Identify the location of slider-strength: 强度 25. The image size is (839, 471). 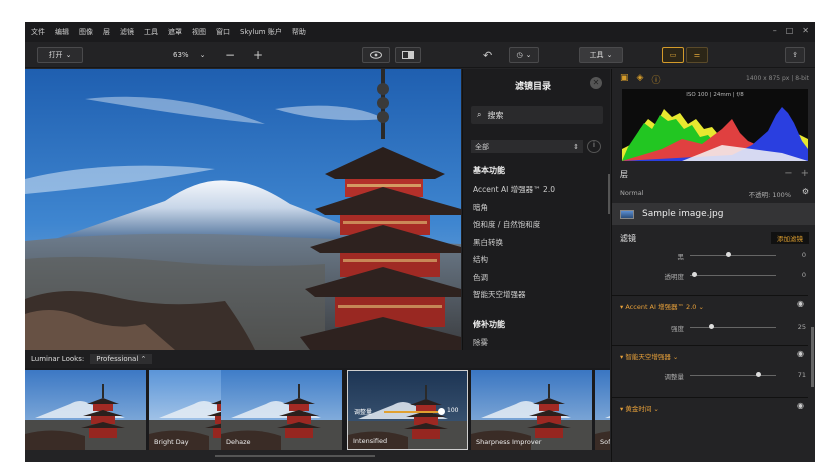
(709, 327).